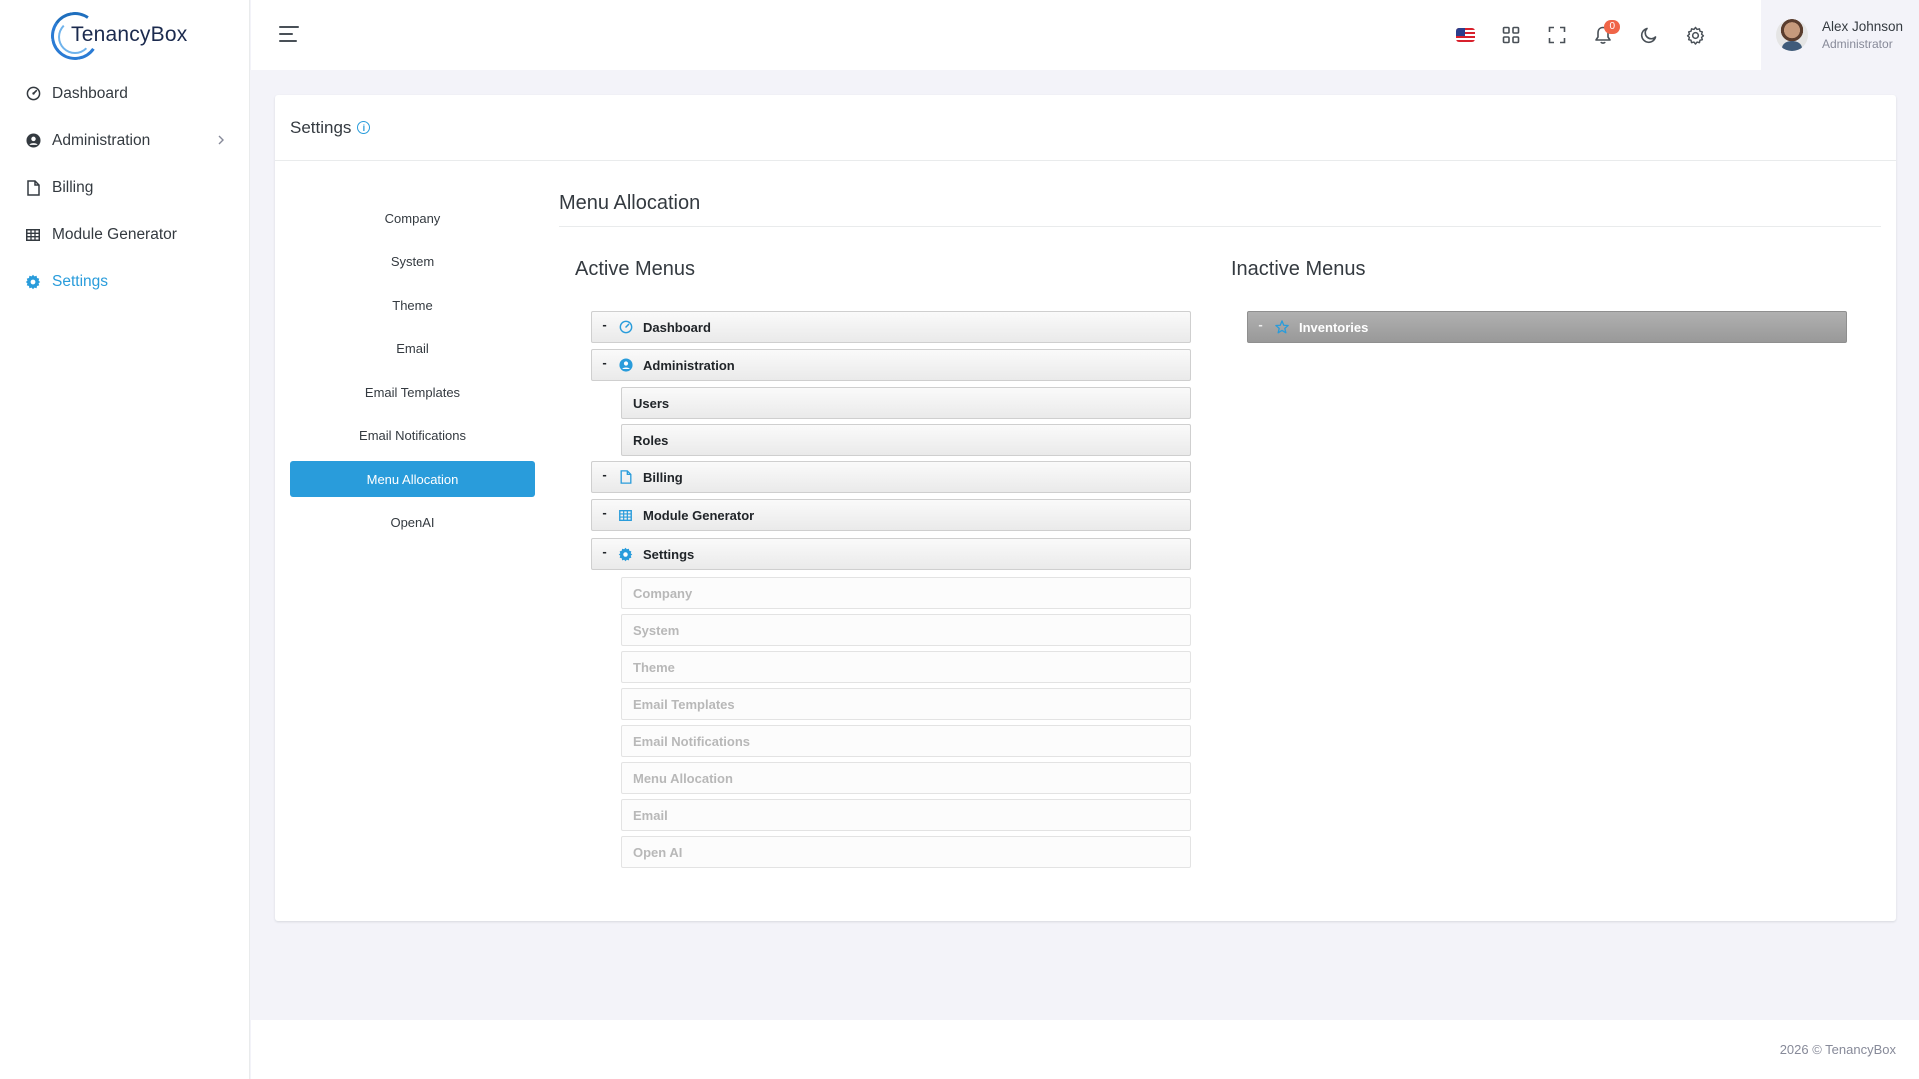 The height and width of the screenshot is (1079, 1919). What do you see at coordinates (412, 262) in the screenshot?
I see `settings-tab-system: System` at bounding box center [412, 262].